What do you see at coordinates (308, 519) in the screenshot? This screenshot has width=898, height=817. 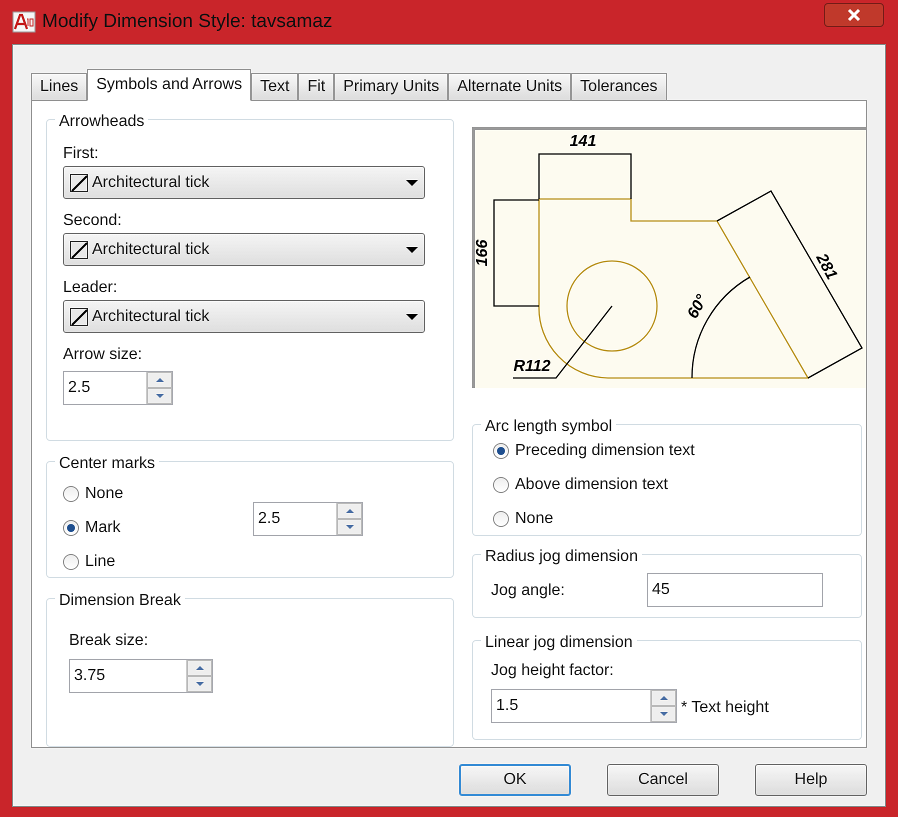 I see `center-mark-size-spinner: 2.5` at bounding box center [308, 519].